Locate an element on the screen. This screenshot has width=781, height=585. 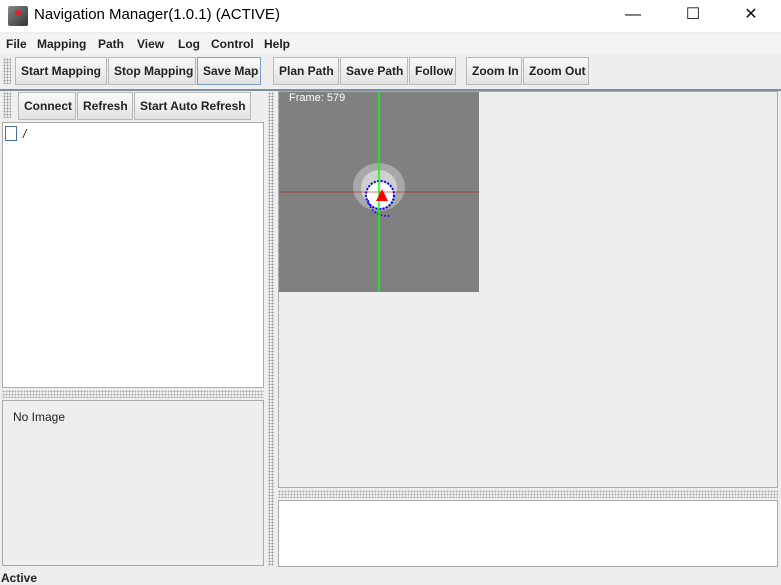
menu-view: View is located at coordinates (150, 44).